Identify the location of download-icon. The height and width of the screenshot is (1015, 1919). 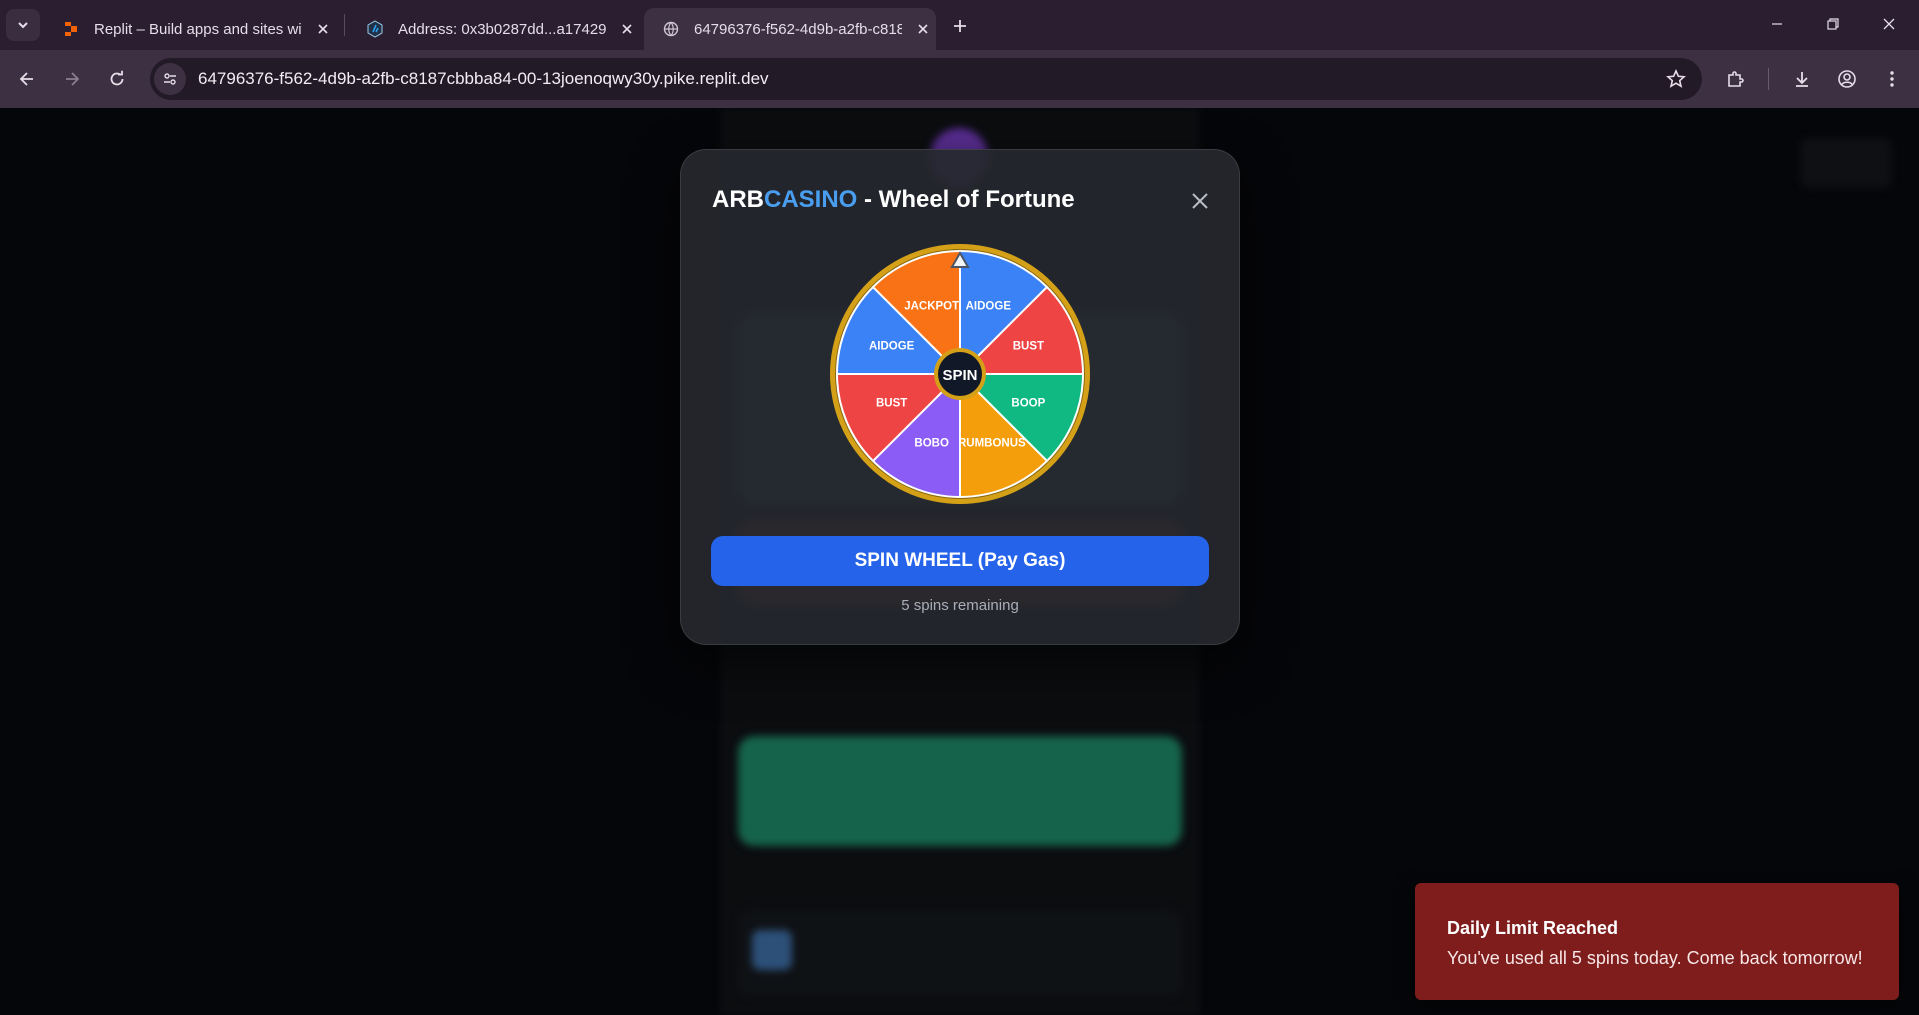
(1802, 79).